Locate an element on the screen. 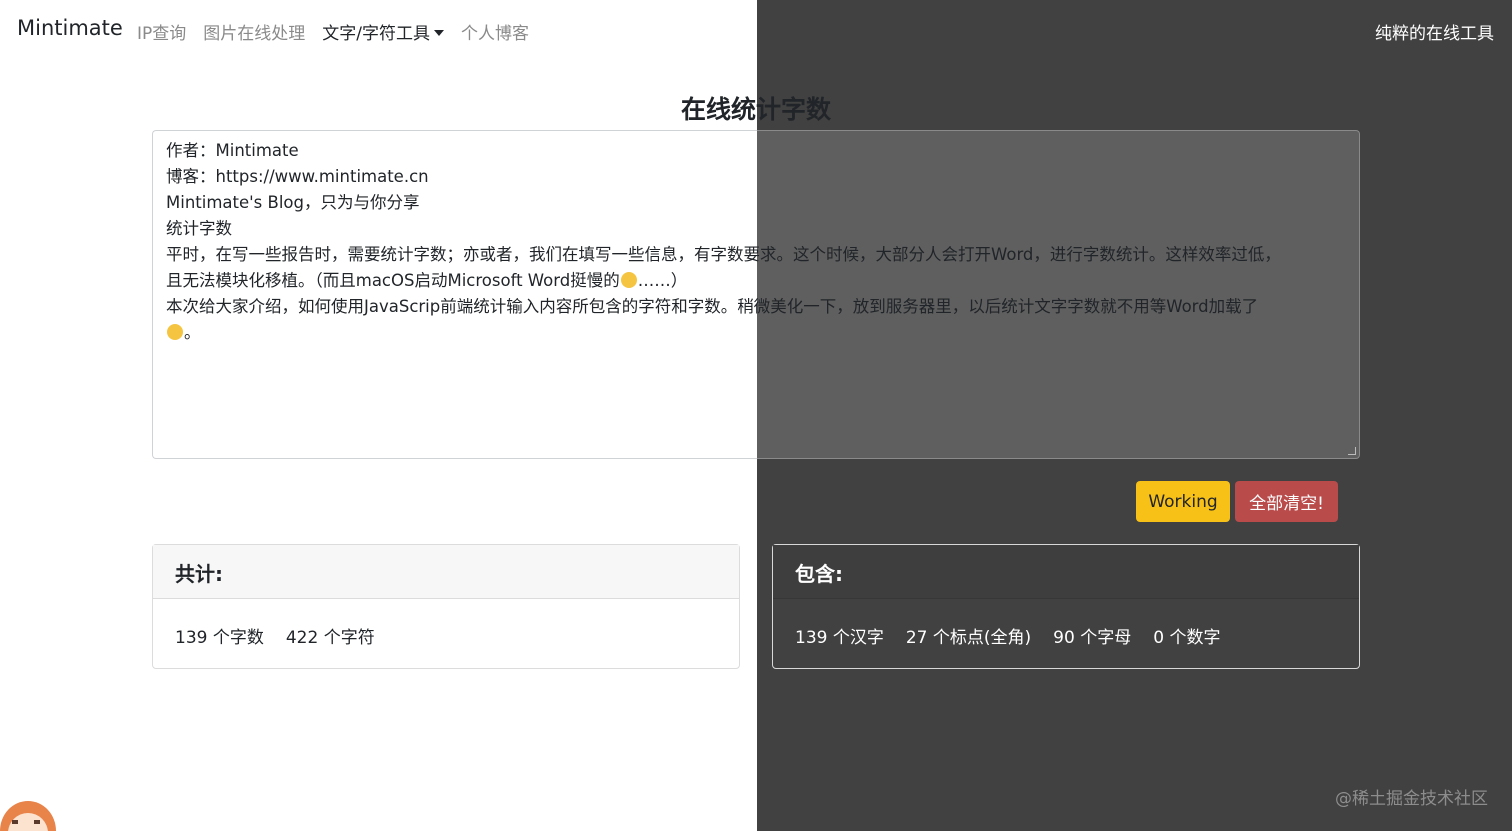  text-line: 作者：Mintimate is located at coordinates (232, 150).